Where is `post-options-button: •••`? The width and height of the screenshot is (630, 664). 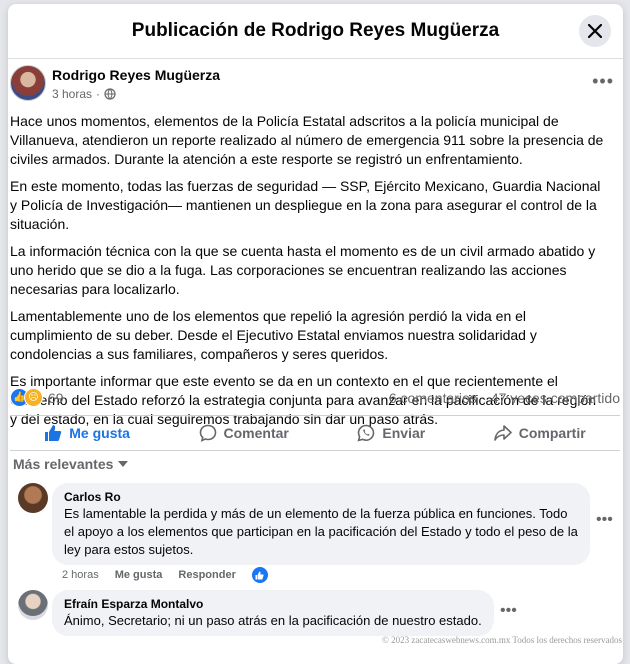 post-options-button: ••• is located at coordinates (603, 81).